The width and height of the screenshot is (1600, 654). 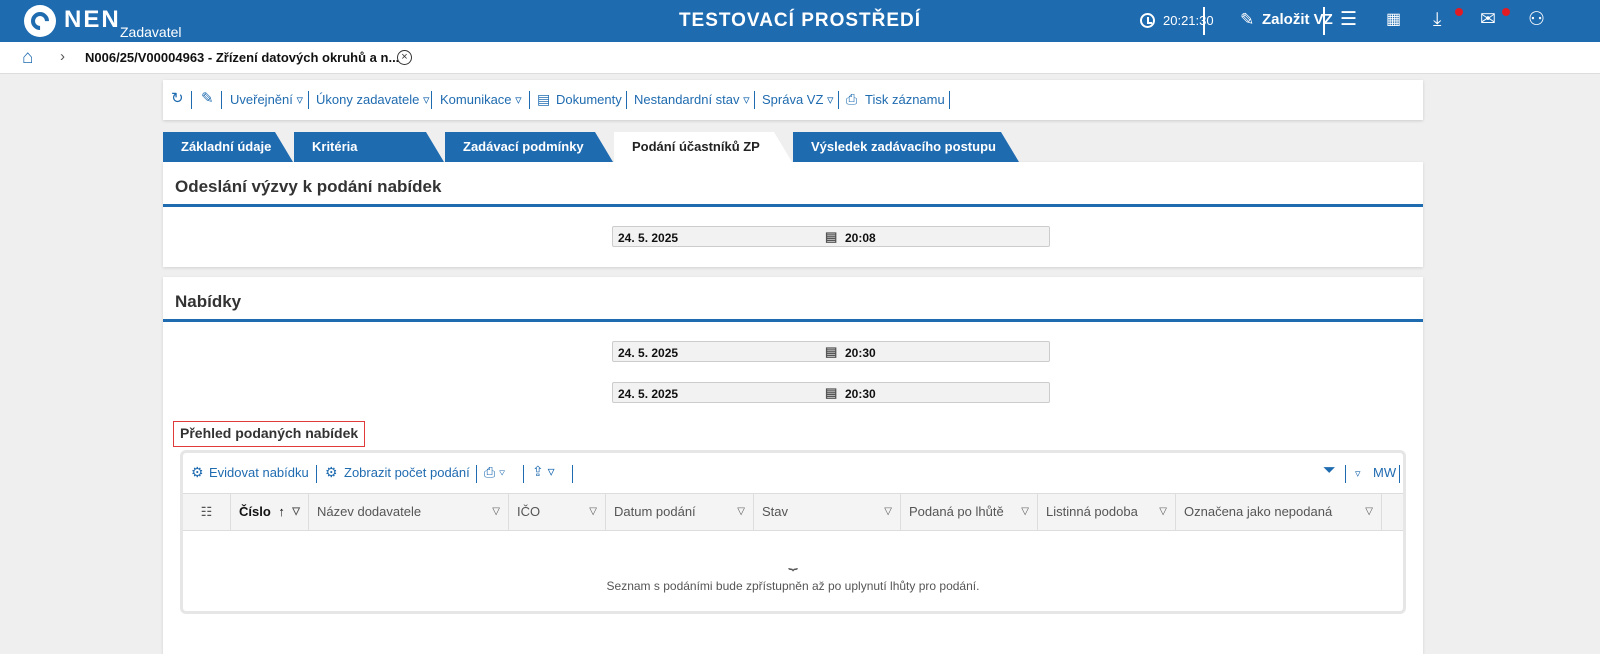 I want to click on section-title: Nabídky, so click(x=208, y=301).